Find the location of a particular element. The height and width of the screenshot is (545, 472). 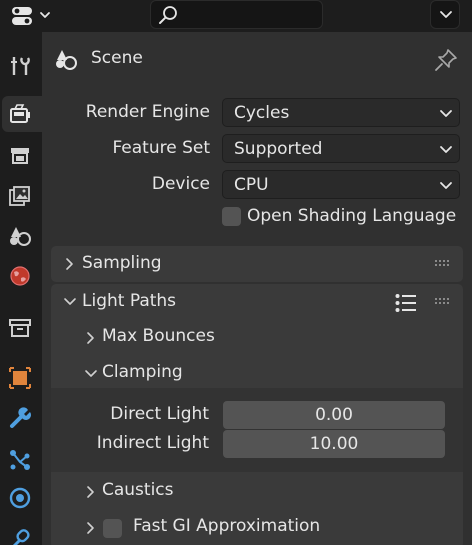

open-shading-language-label: Open Shading Language is located at coordinates (352, 216).